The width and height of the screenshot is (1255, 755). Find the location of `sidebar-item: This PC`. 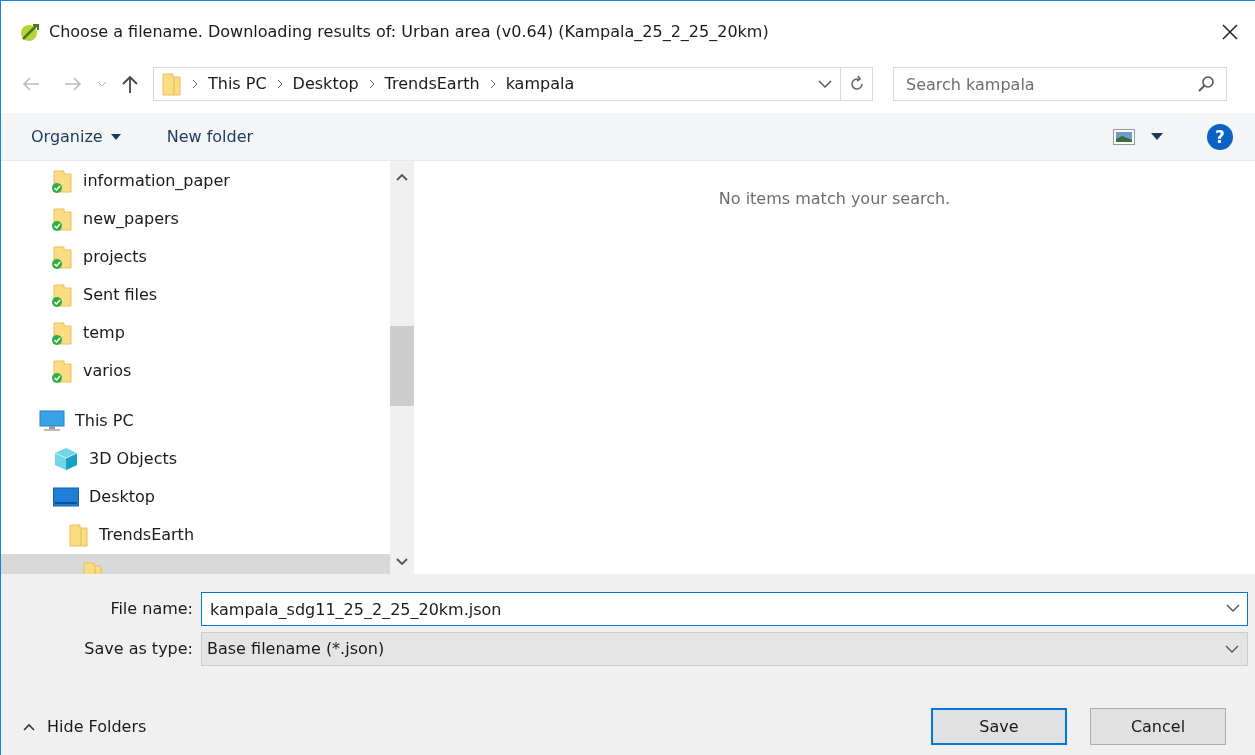

sidebar-item: This PC is located at coordinates (195, 421).